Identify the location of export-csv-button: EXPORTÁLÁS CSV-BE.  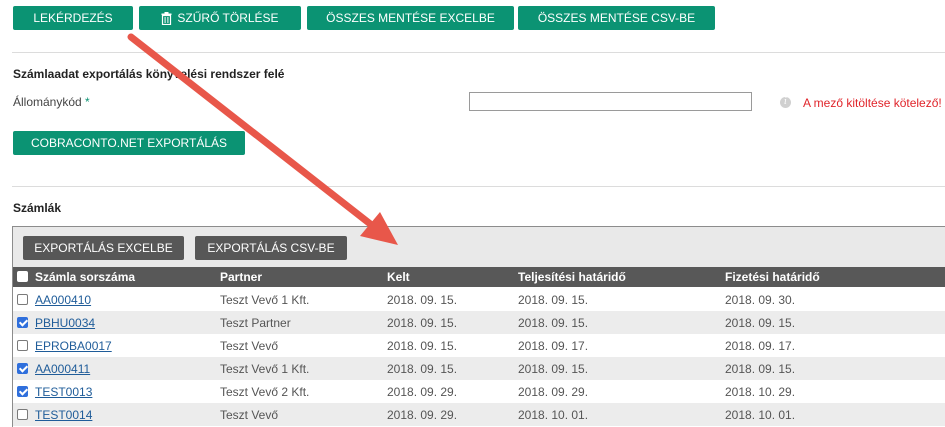
(271, 248).